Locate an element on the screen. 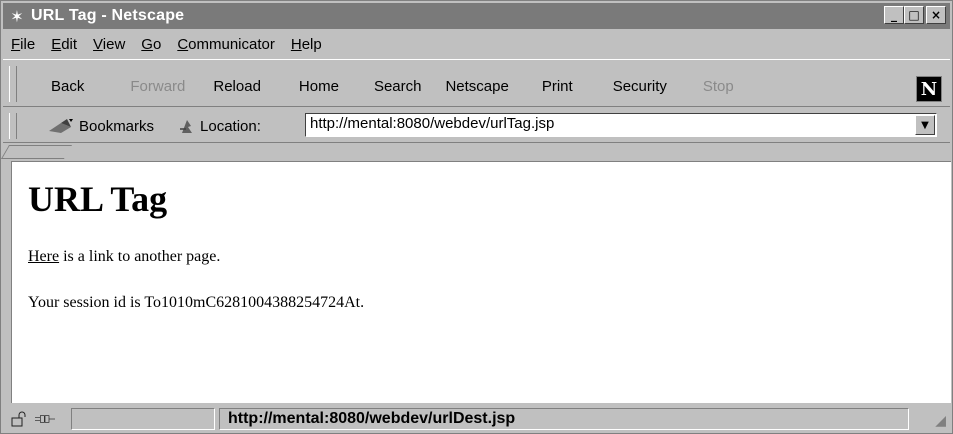 Image resolution: width=953 pixels, height=434 pixels. connection-plug-icon is located at coordinates (45, 419).